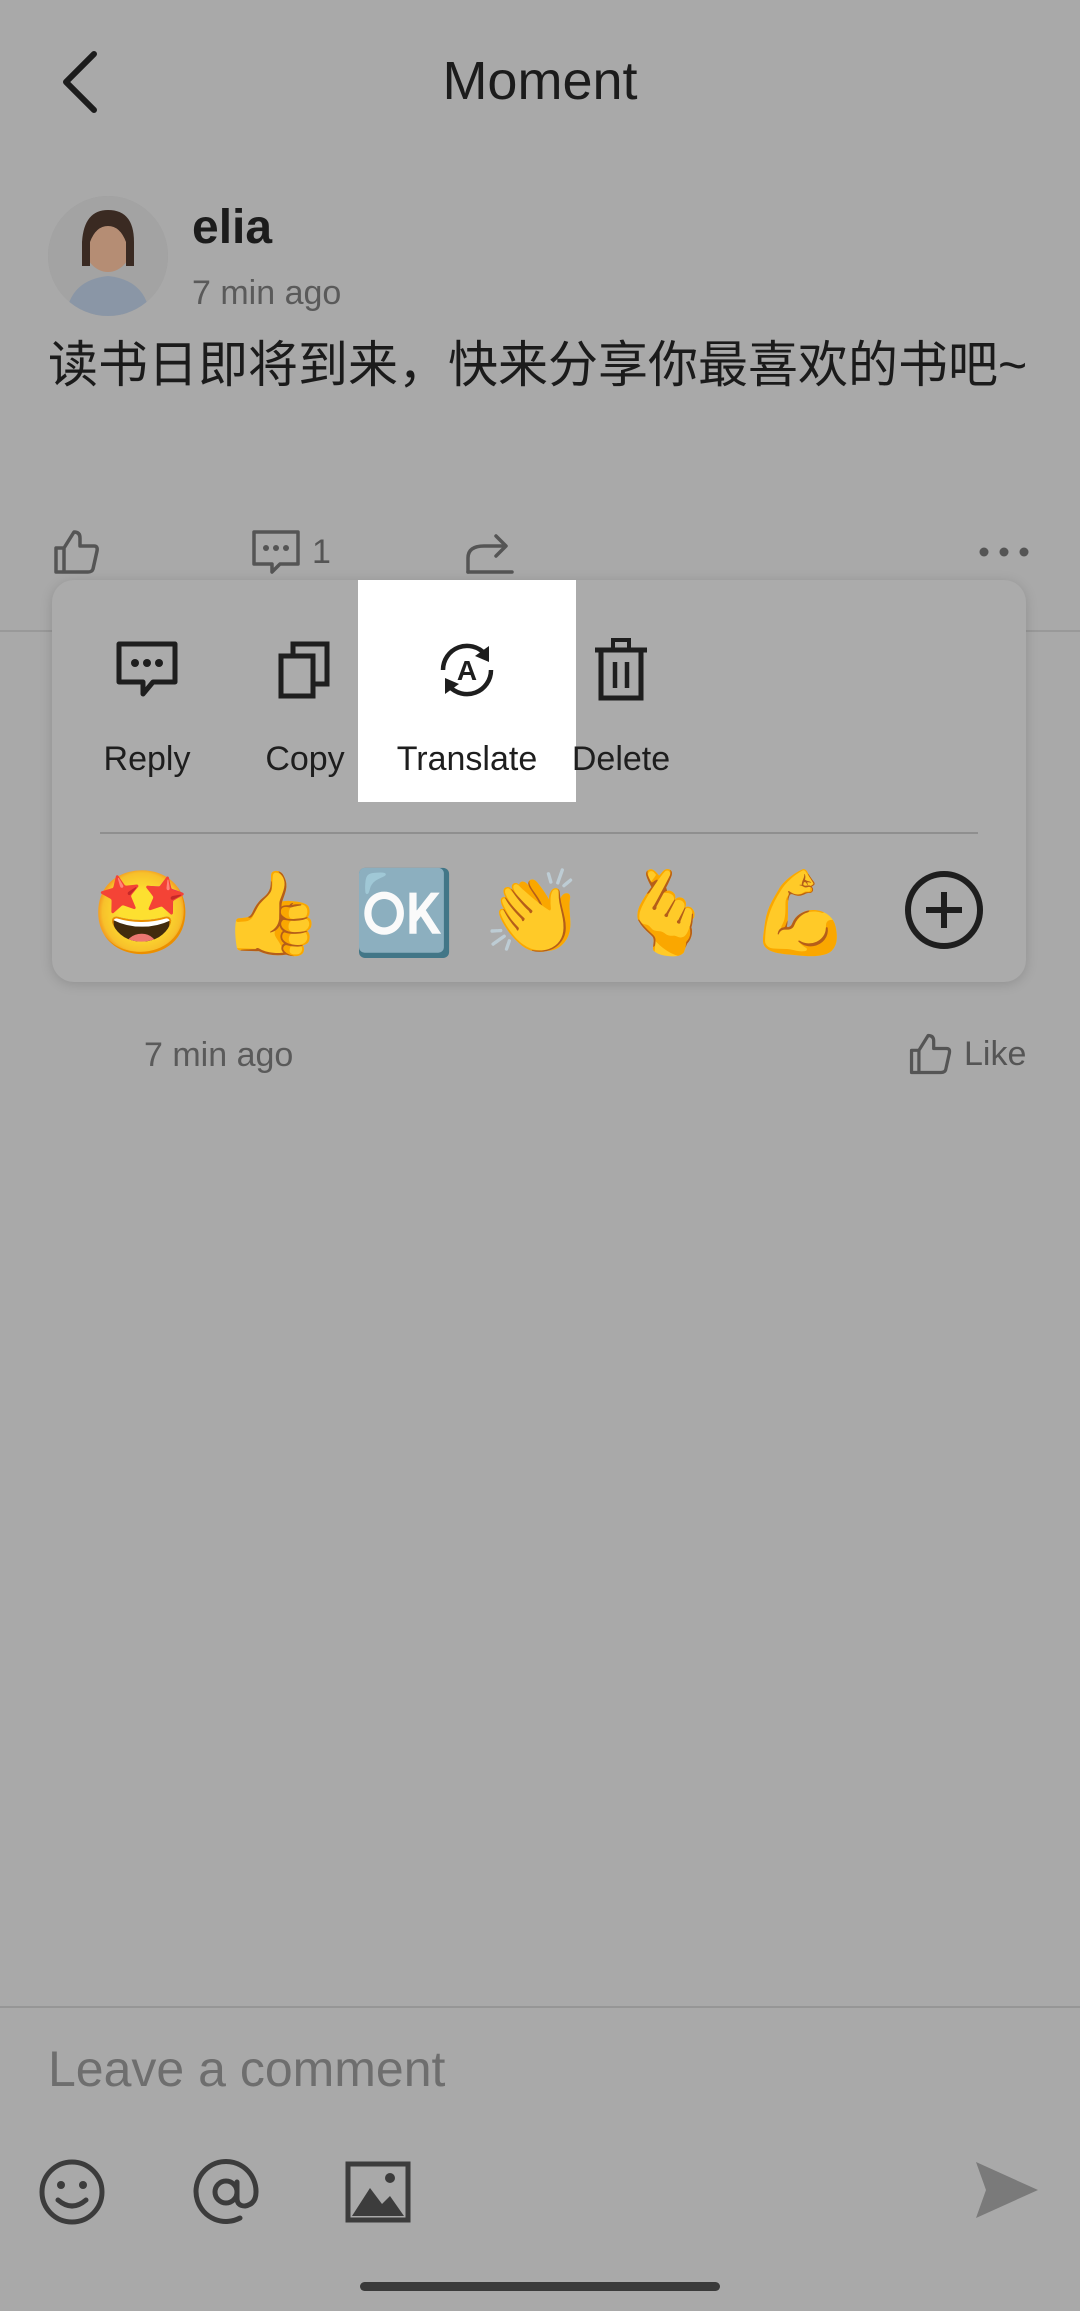  Describe the element at coordinates (378, 2192) in the screenshot. I see `image-icon` at that location.